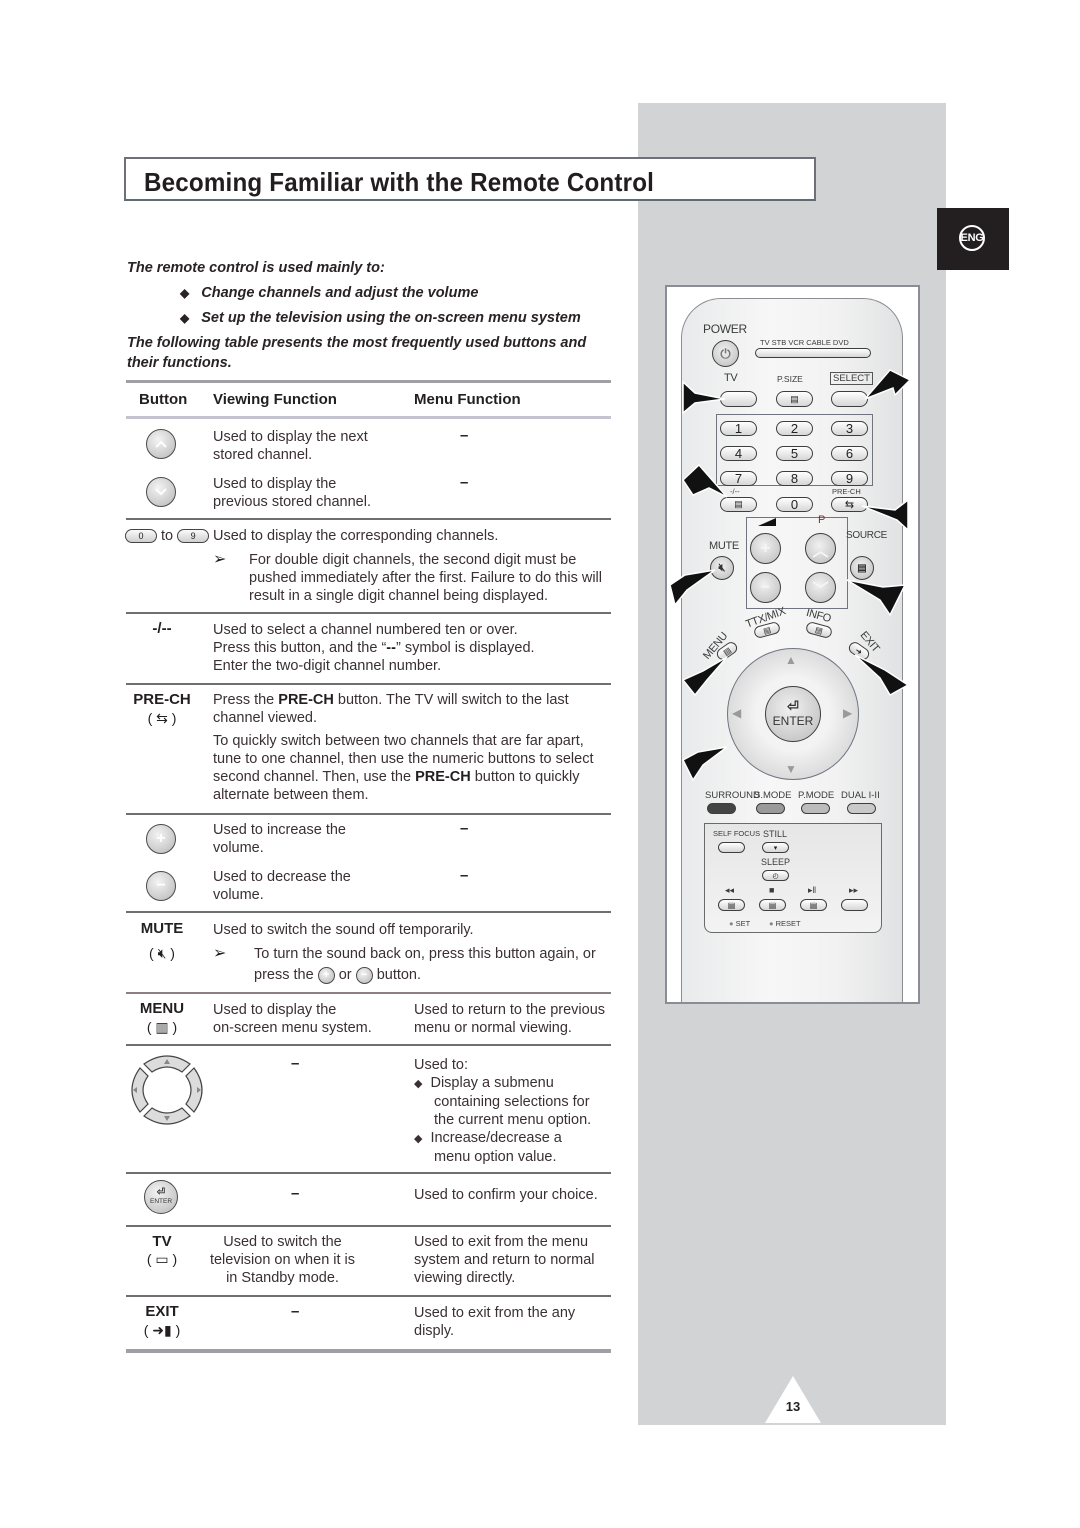 The height and width of the screenshot is (1528, 1080). Describe the element at coordinates (162, 1259) in the screenshot. I see `tv-icon: ( ▭ )` at that location.